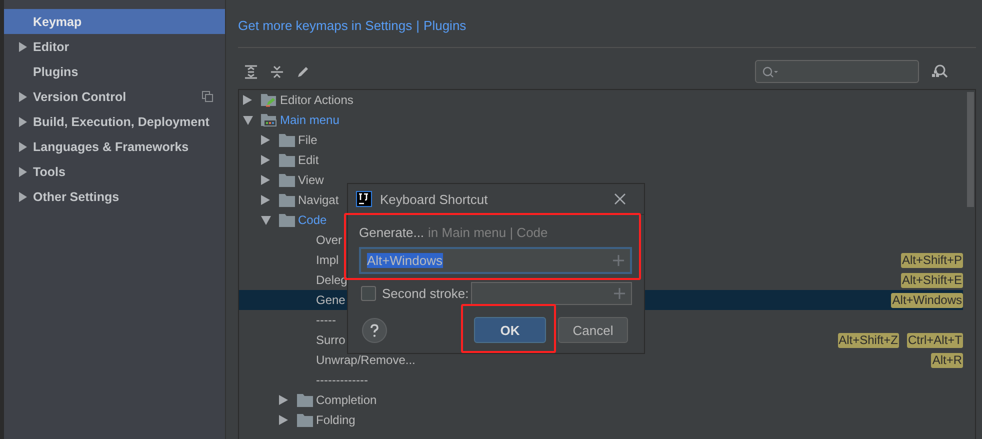  What do you see at coordinates (931, 280) in the screenshot?
I see `shortcut-label: Alt+Shift+E` at bounding box center [931, 280].